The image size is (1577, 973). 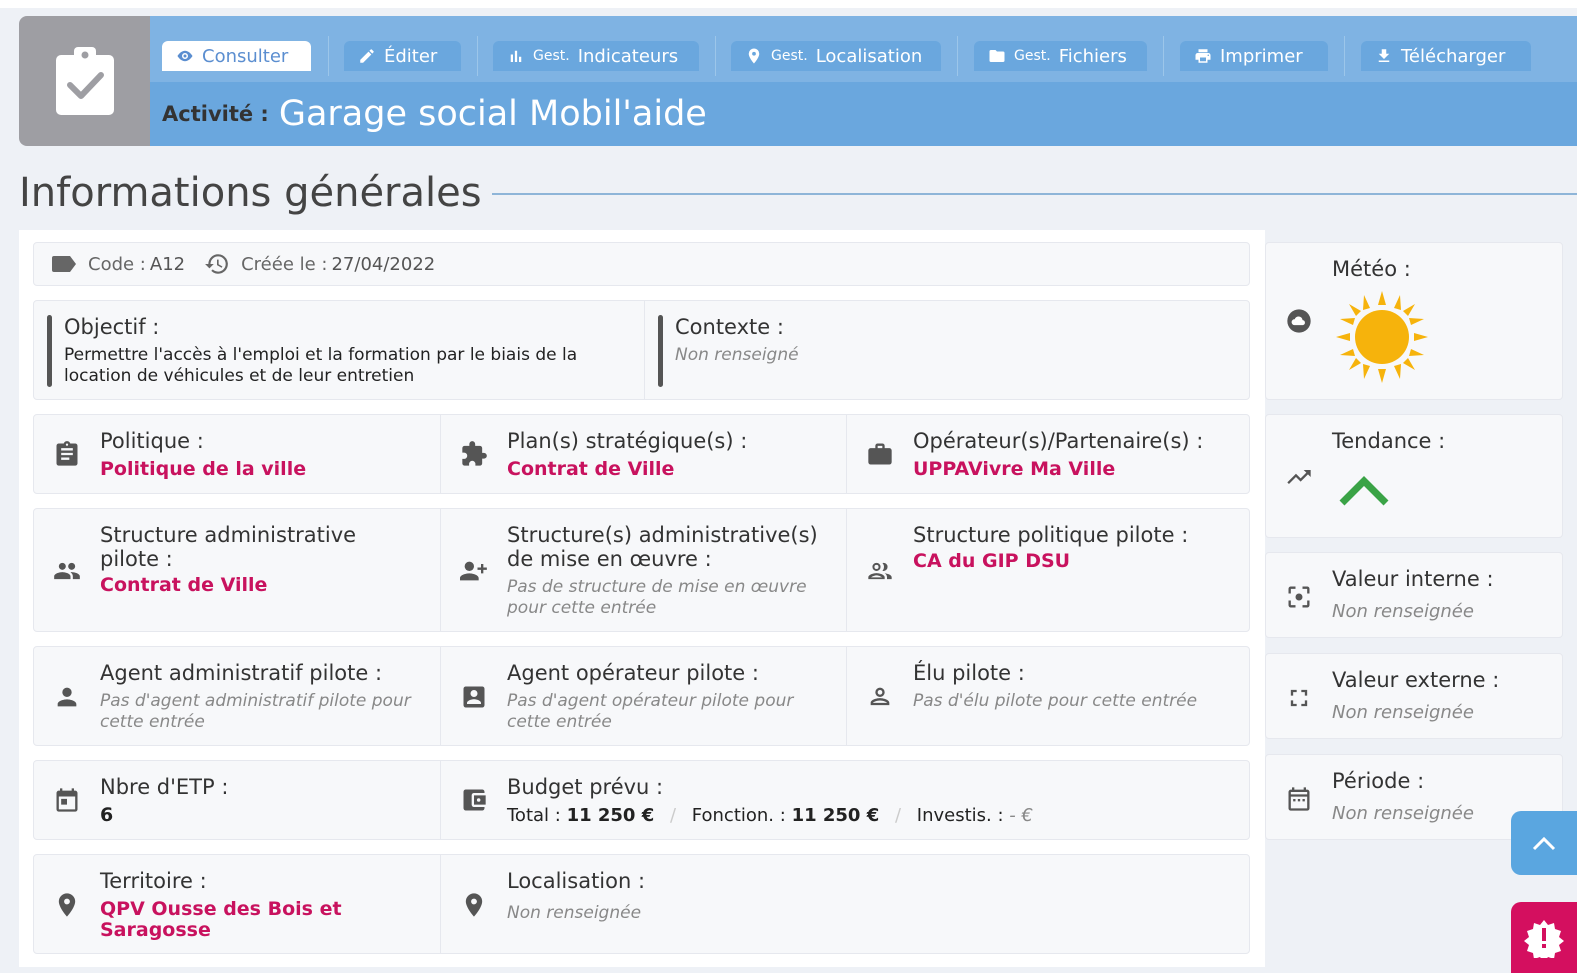 What do you see at coordinates (1299, 477) in the screenshot?
I see `trending-up-icon` at bounding box center [1299, 477].